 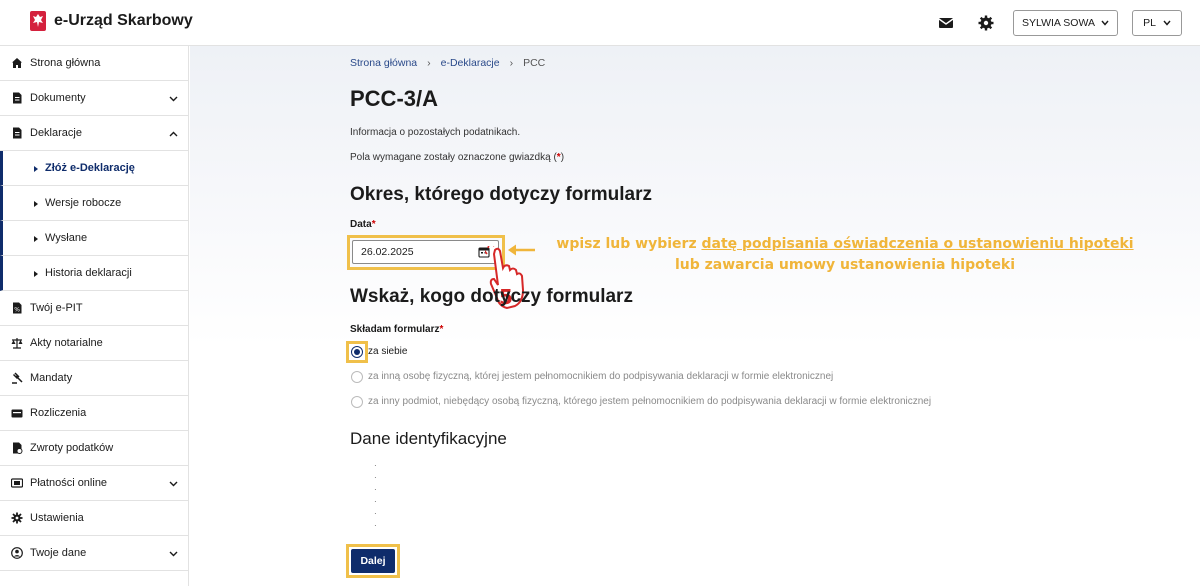 What do you see at coordinates (58, 98) in the screenshot?
I see `sidebar-item-label: Dokumenty` at bounding box center [58, 98].